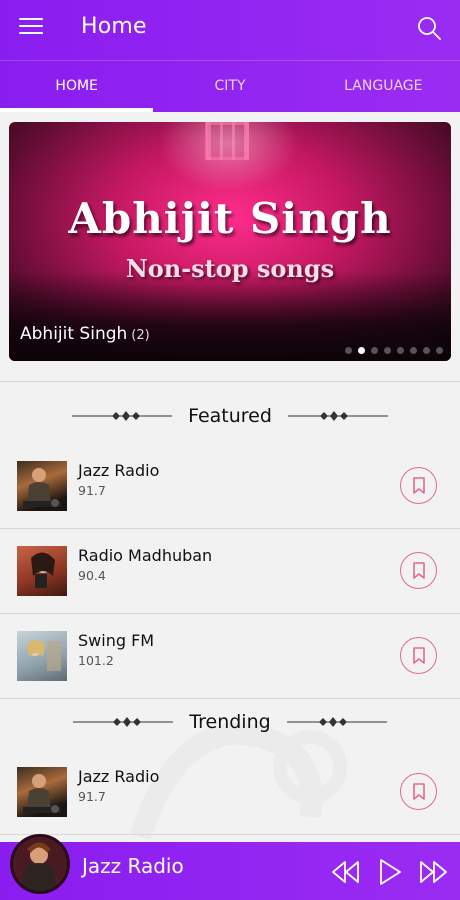 This screenshot has height=900, width=460. I want to click on list-item: Radio Madhuban 90.4, so click(230, 571).